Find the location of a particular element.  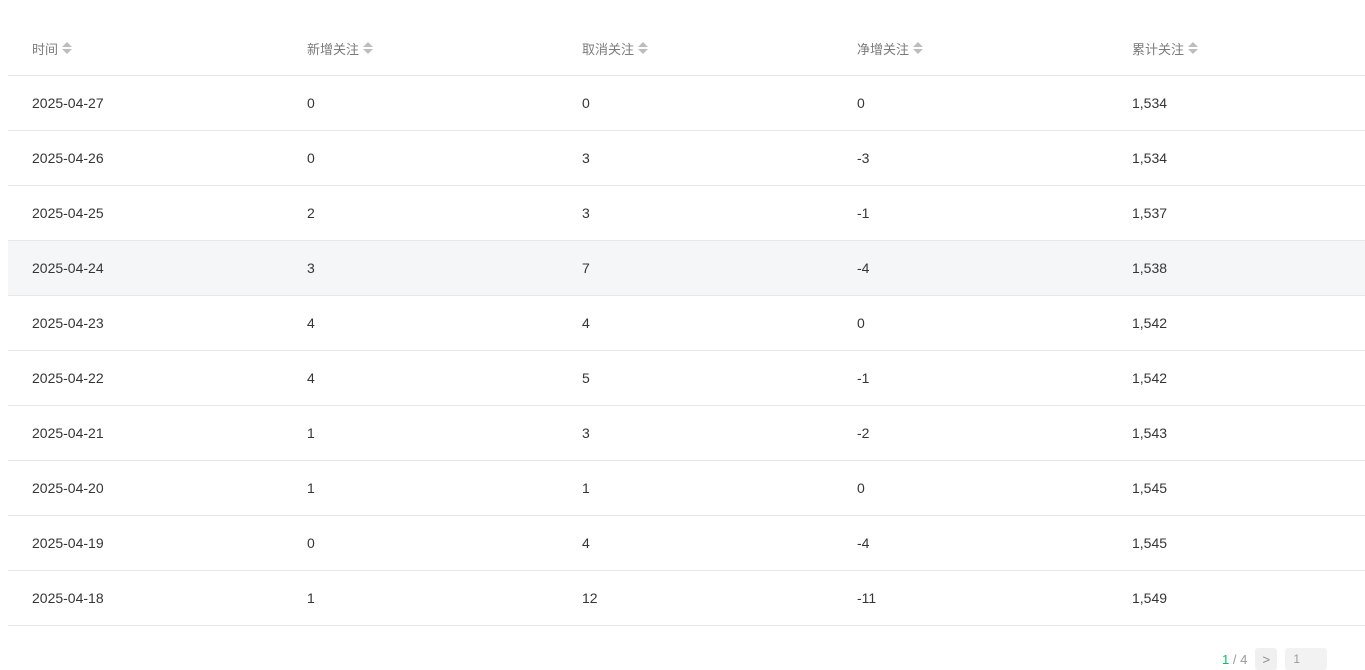

cell-new-follows: 2 is located at coordinates (311, 213).